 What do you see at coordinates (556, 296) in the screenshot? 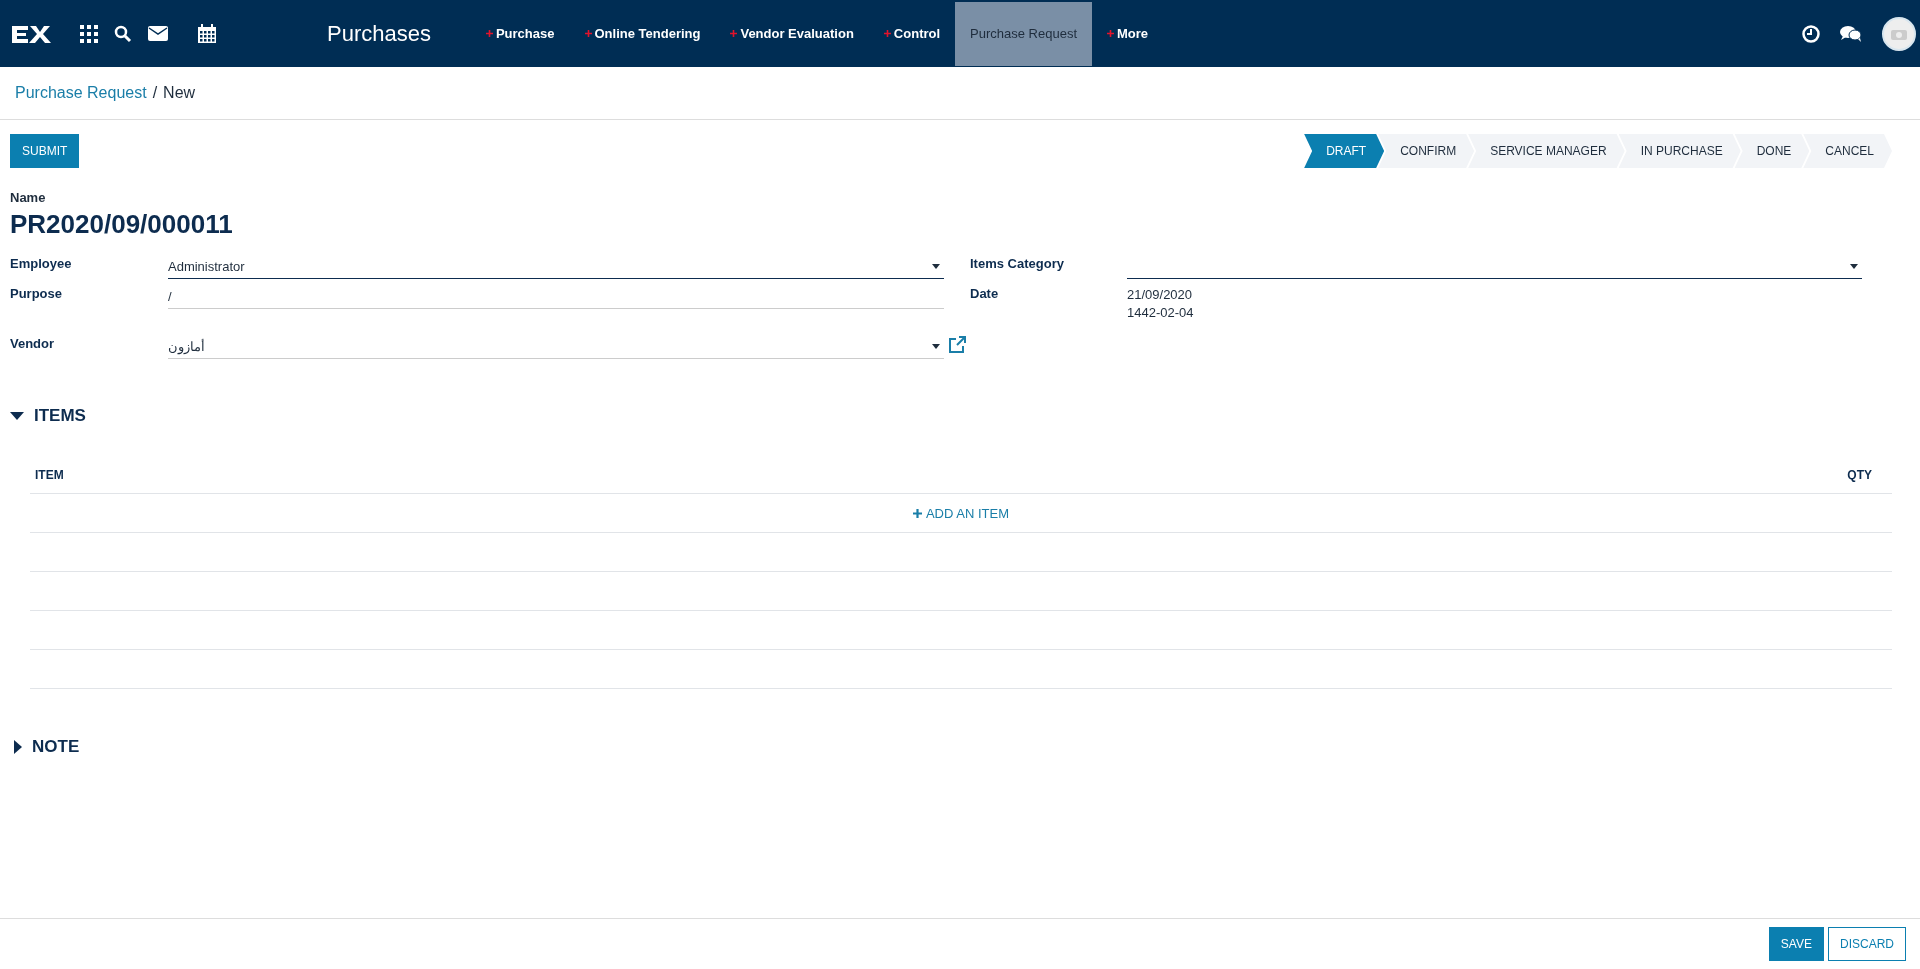
I see `input-field: /` at bounding box center [556, 296].